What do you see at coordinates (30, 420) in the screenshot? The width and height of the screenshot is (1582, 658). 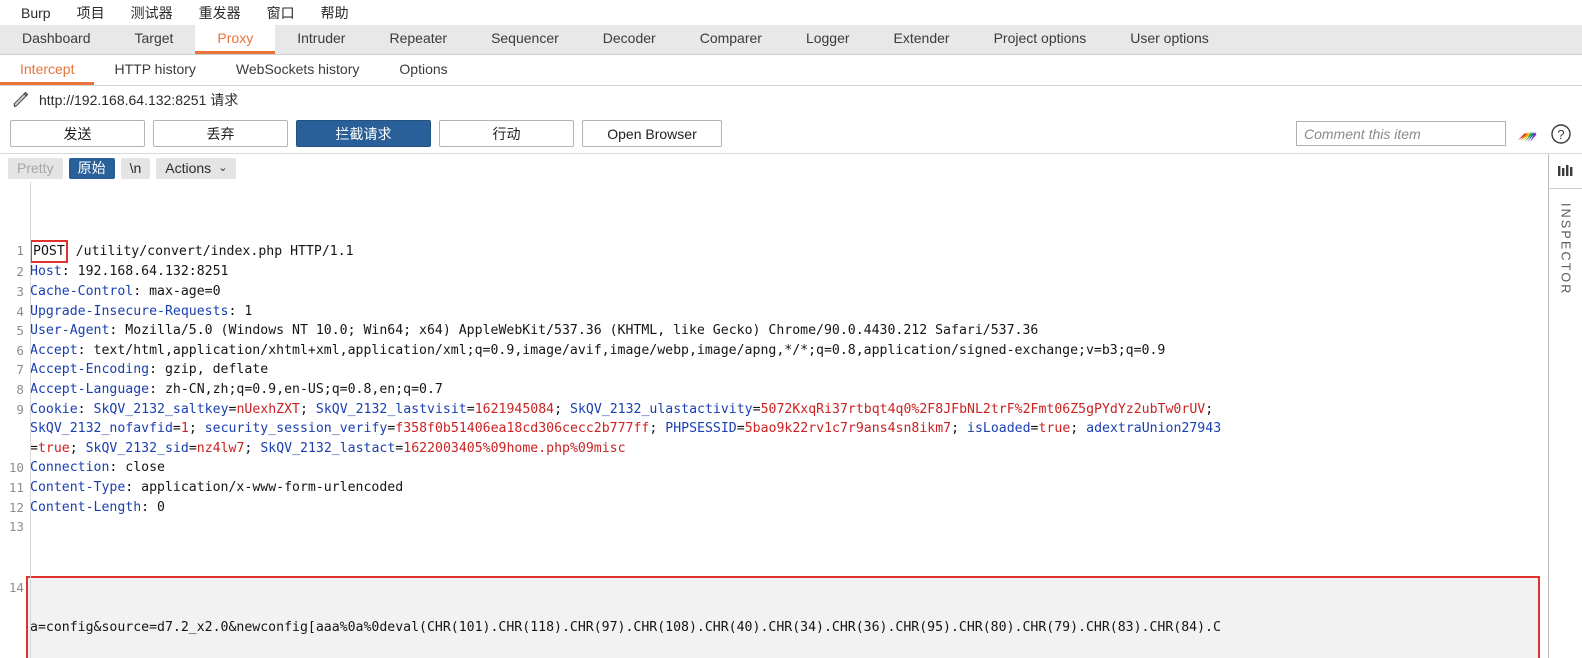 I see `gutter-divider` at bounding box center [30, 420].